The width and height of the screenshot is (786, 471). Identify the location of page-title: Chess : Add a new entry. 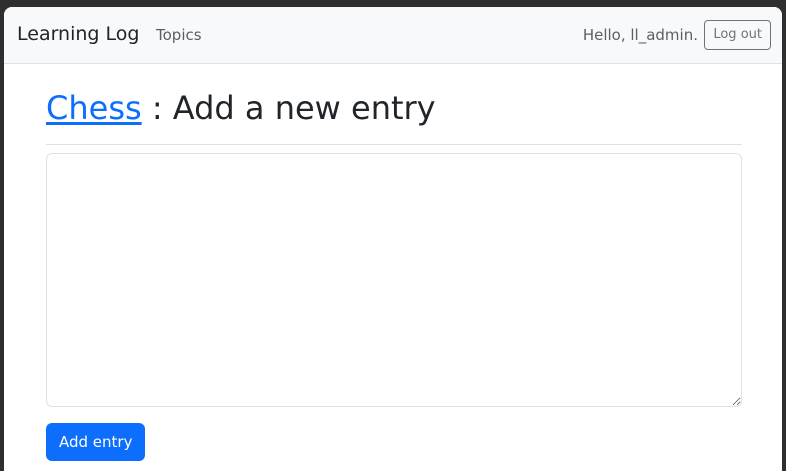
(394, 108).